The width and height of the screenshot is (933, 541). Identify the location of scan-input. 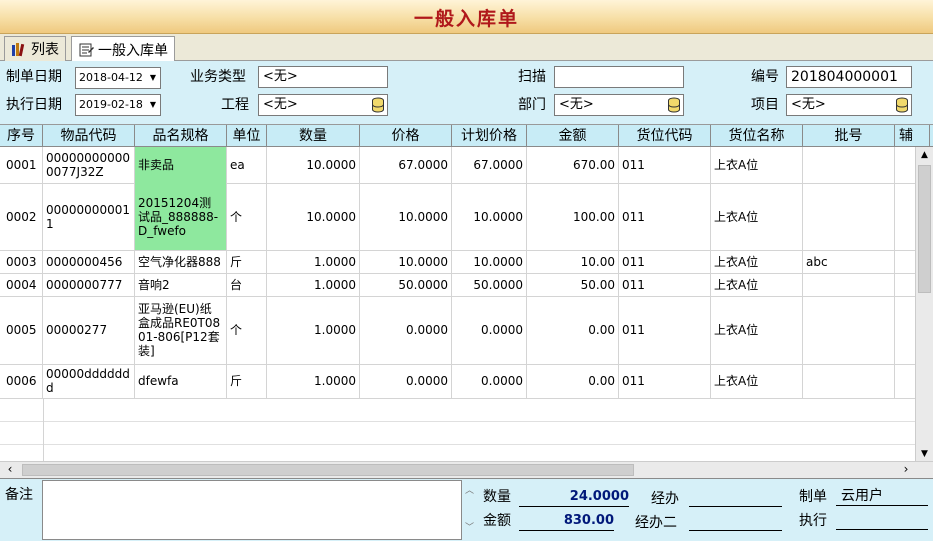
(619, 77).